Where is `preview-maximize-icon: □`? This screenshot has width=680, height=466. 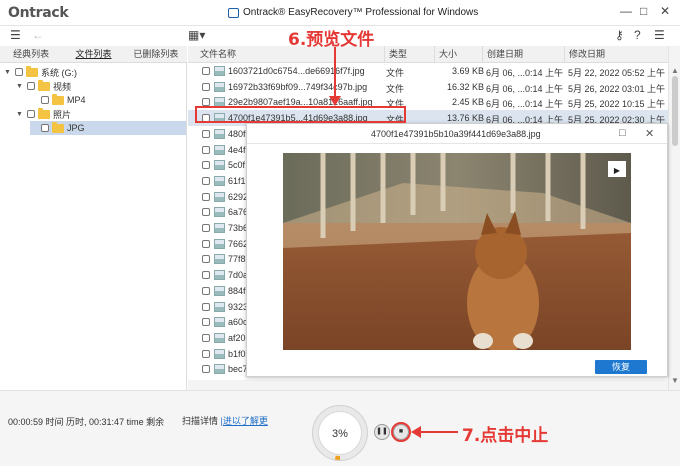 preview-maximize-icon: □ is located at coordinates (622, 133).